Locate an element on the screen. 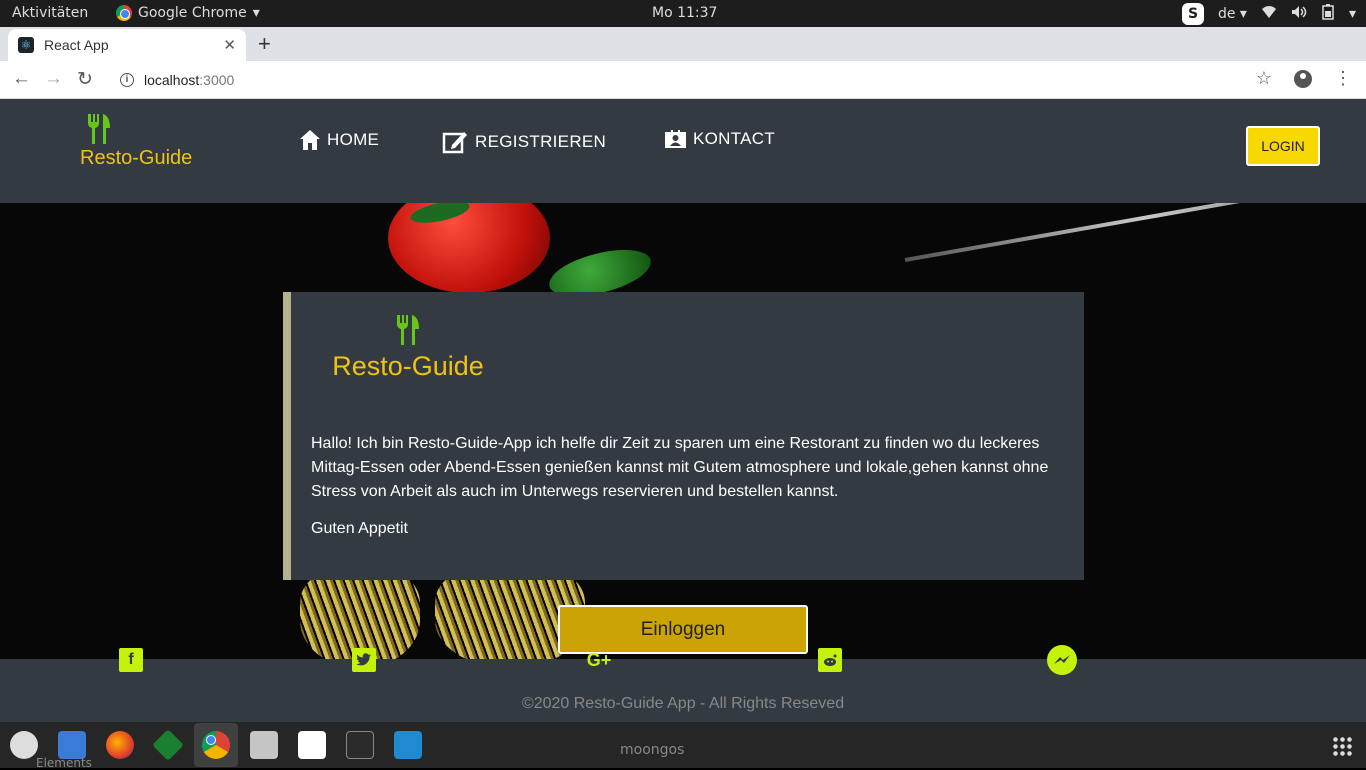  twitter-icon is located at coordinates (364, 660).